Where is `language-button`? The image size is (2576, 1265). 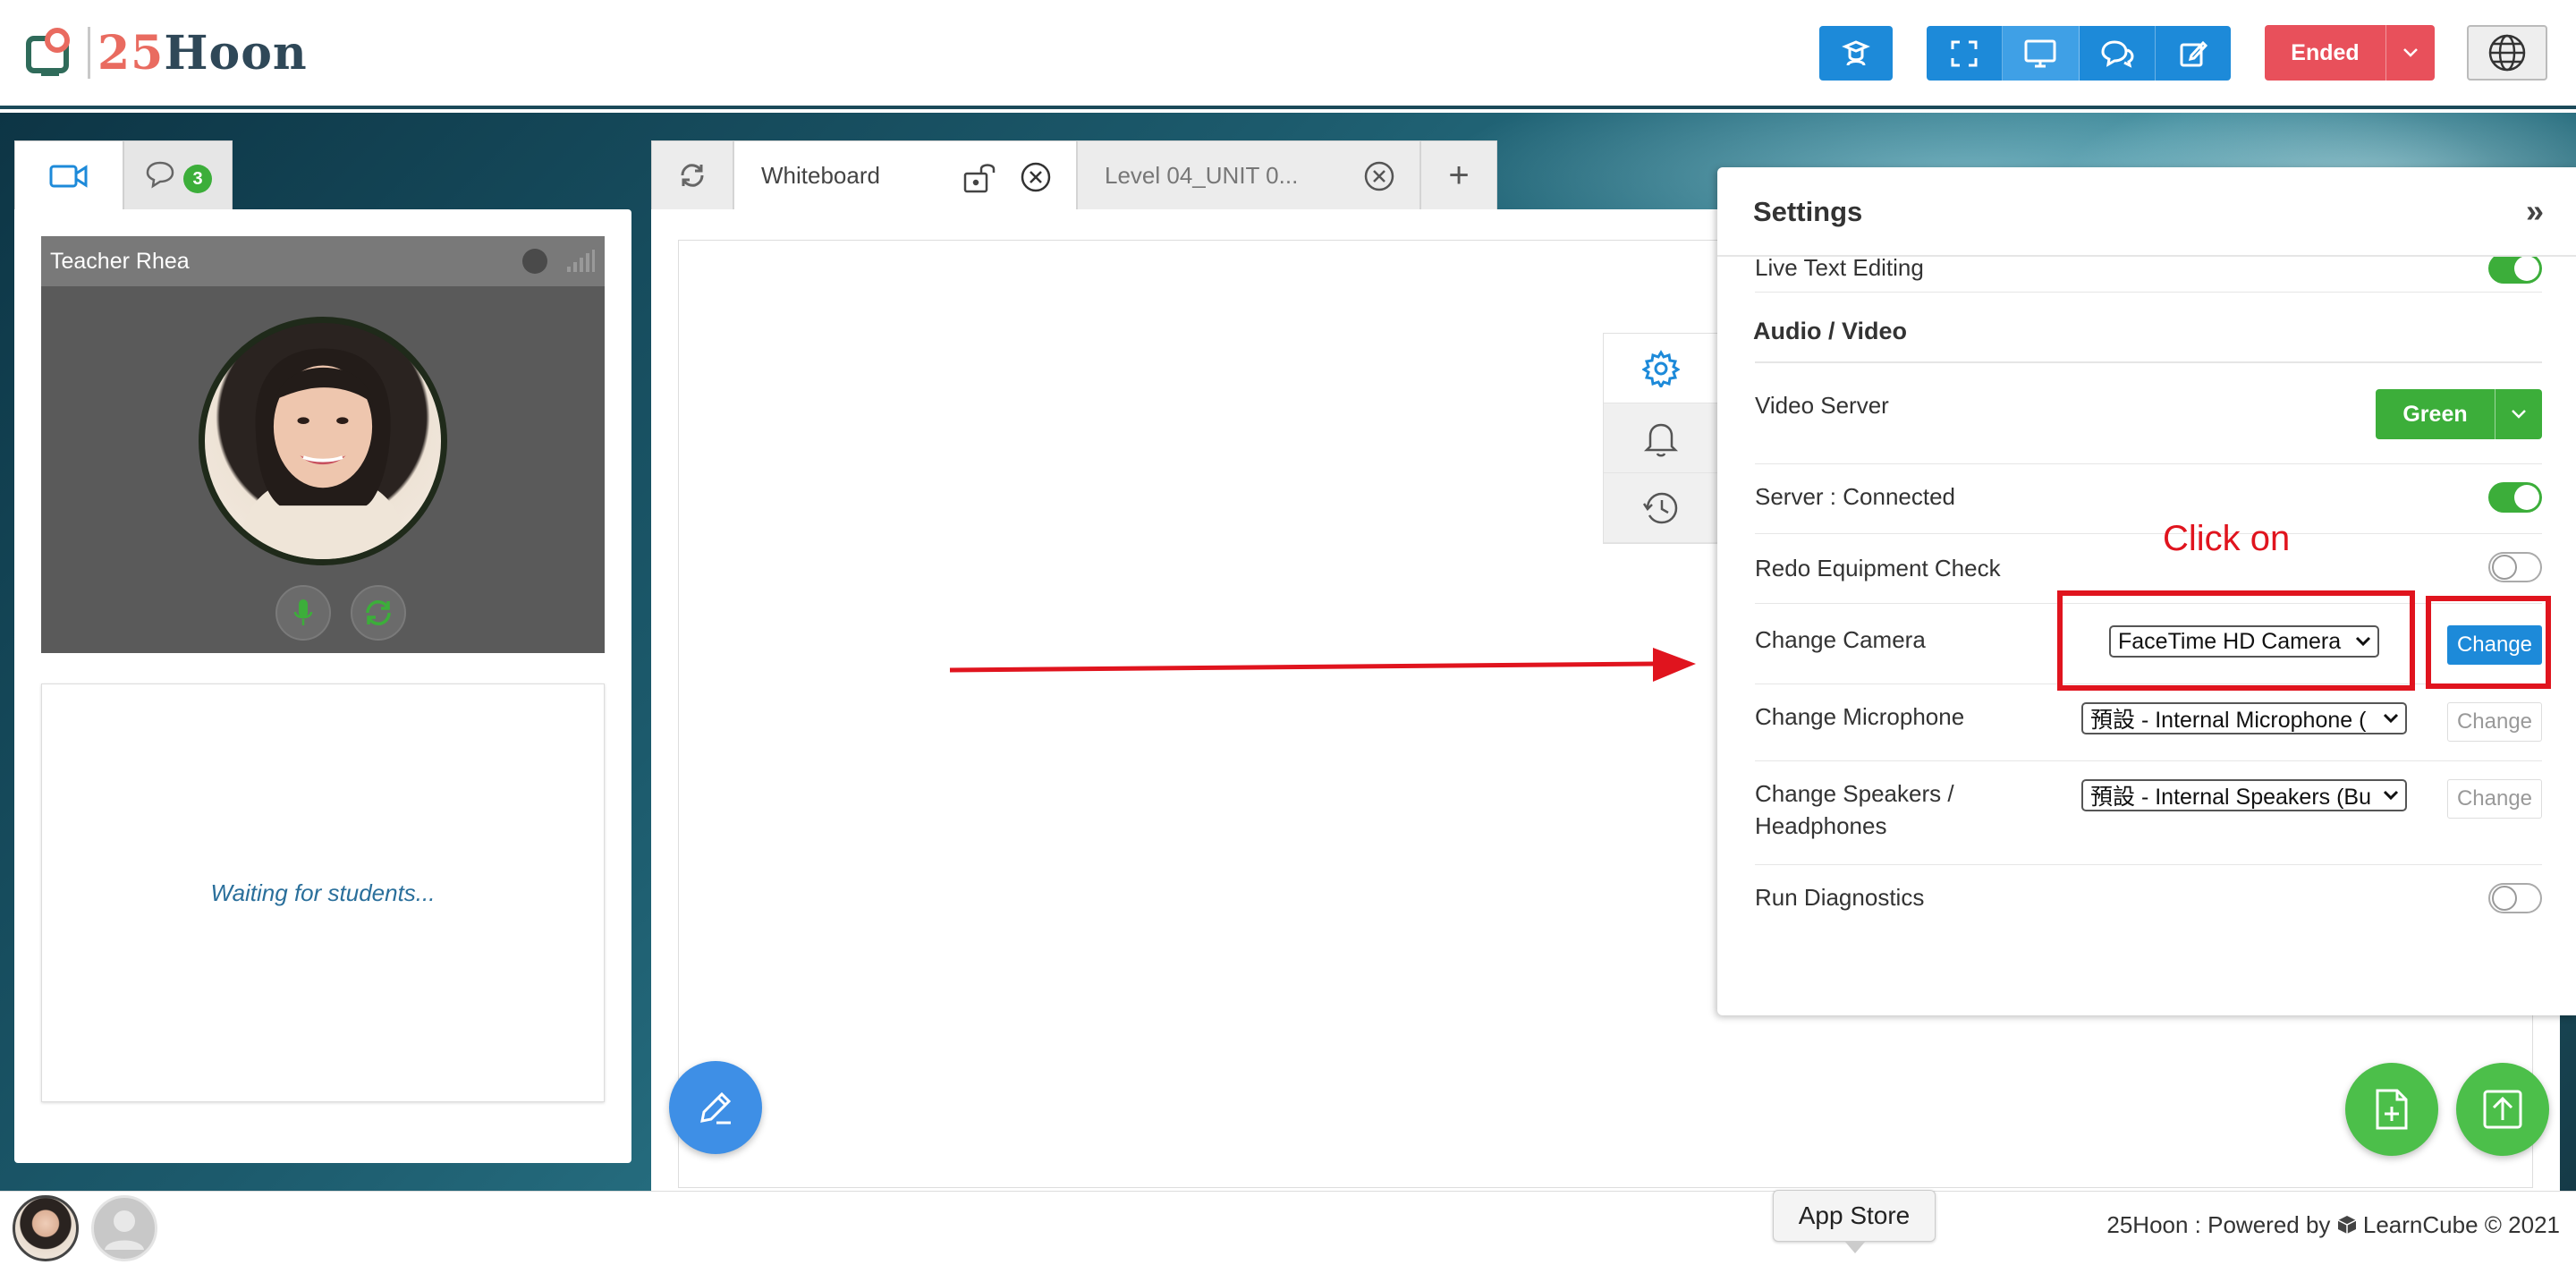 language-button is located at coordinates (2507, 53).